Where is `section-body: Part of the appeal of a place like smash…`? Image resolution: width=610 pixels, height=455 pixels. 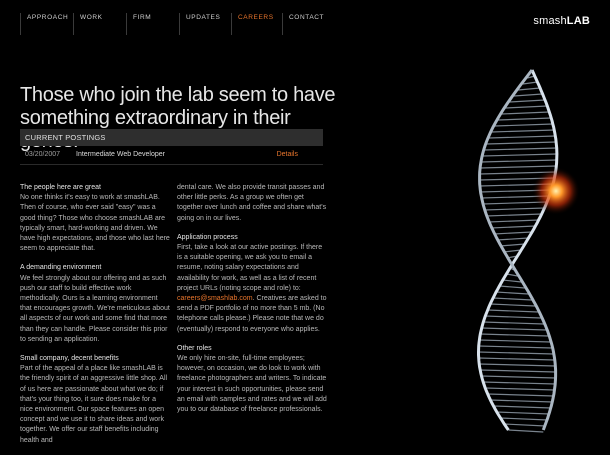 section-body: Part of the appeal of a place like smash… is located at coordinates (94, 404).